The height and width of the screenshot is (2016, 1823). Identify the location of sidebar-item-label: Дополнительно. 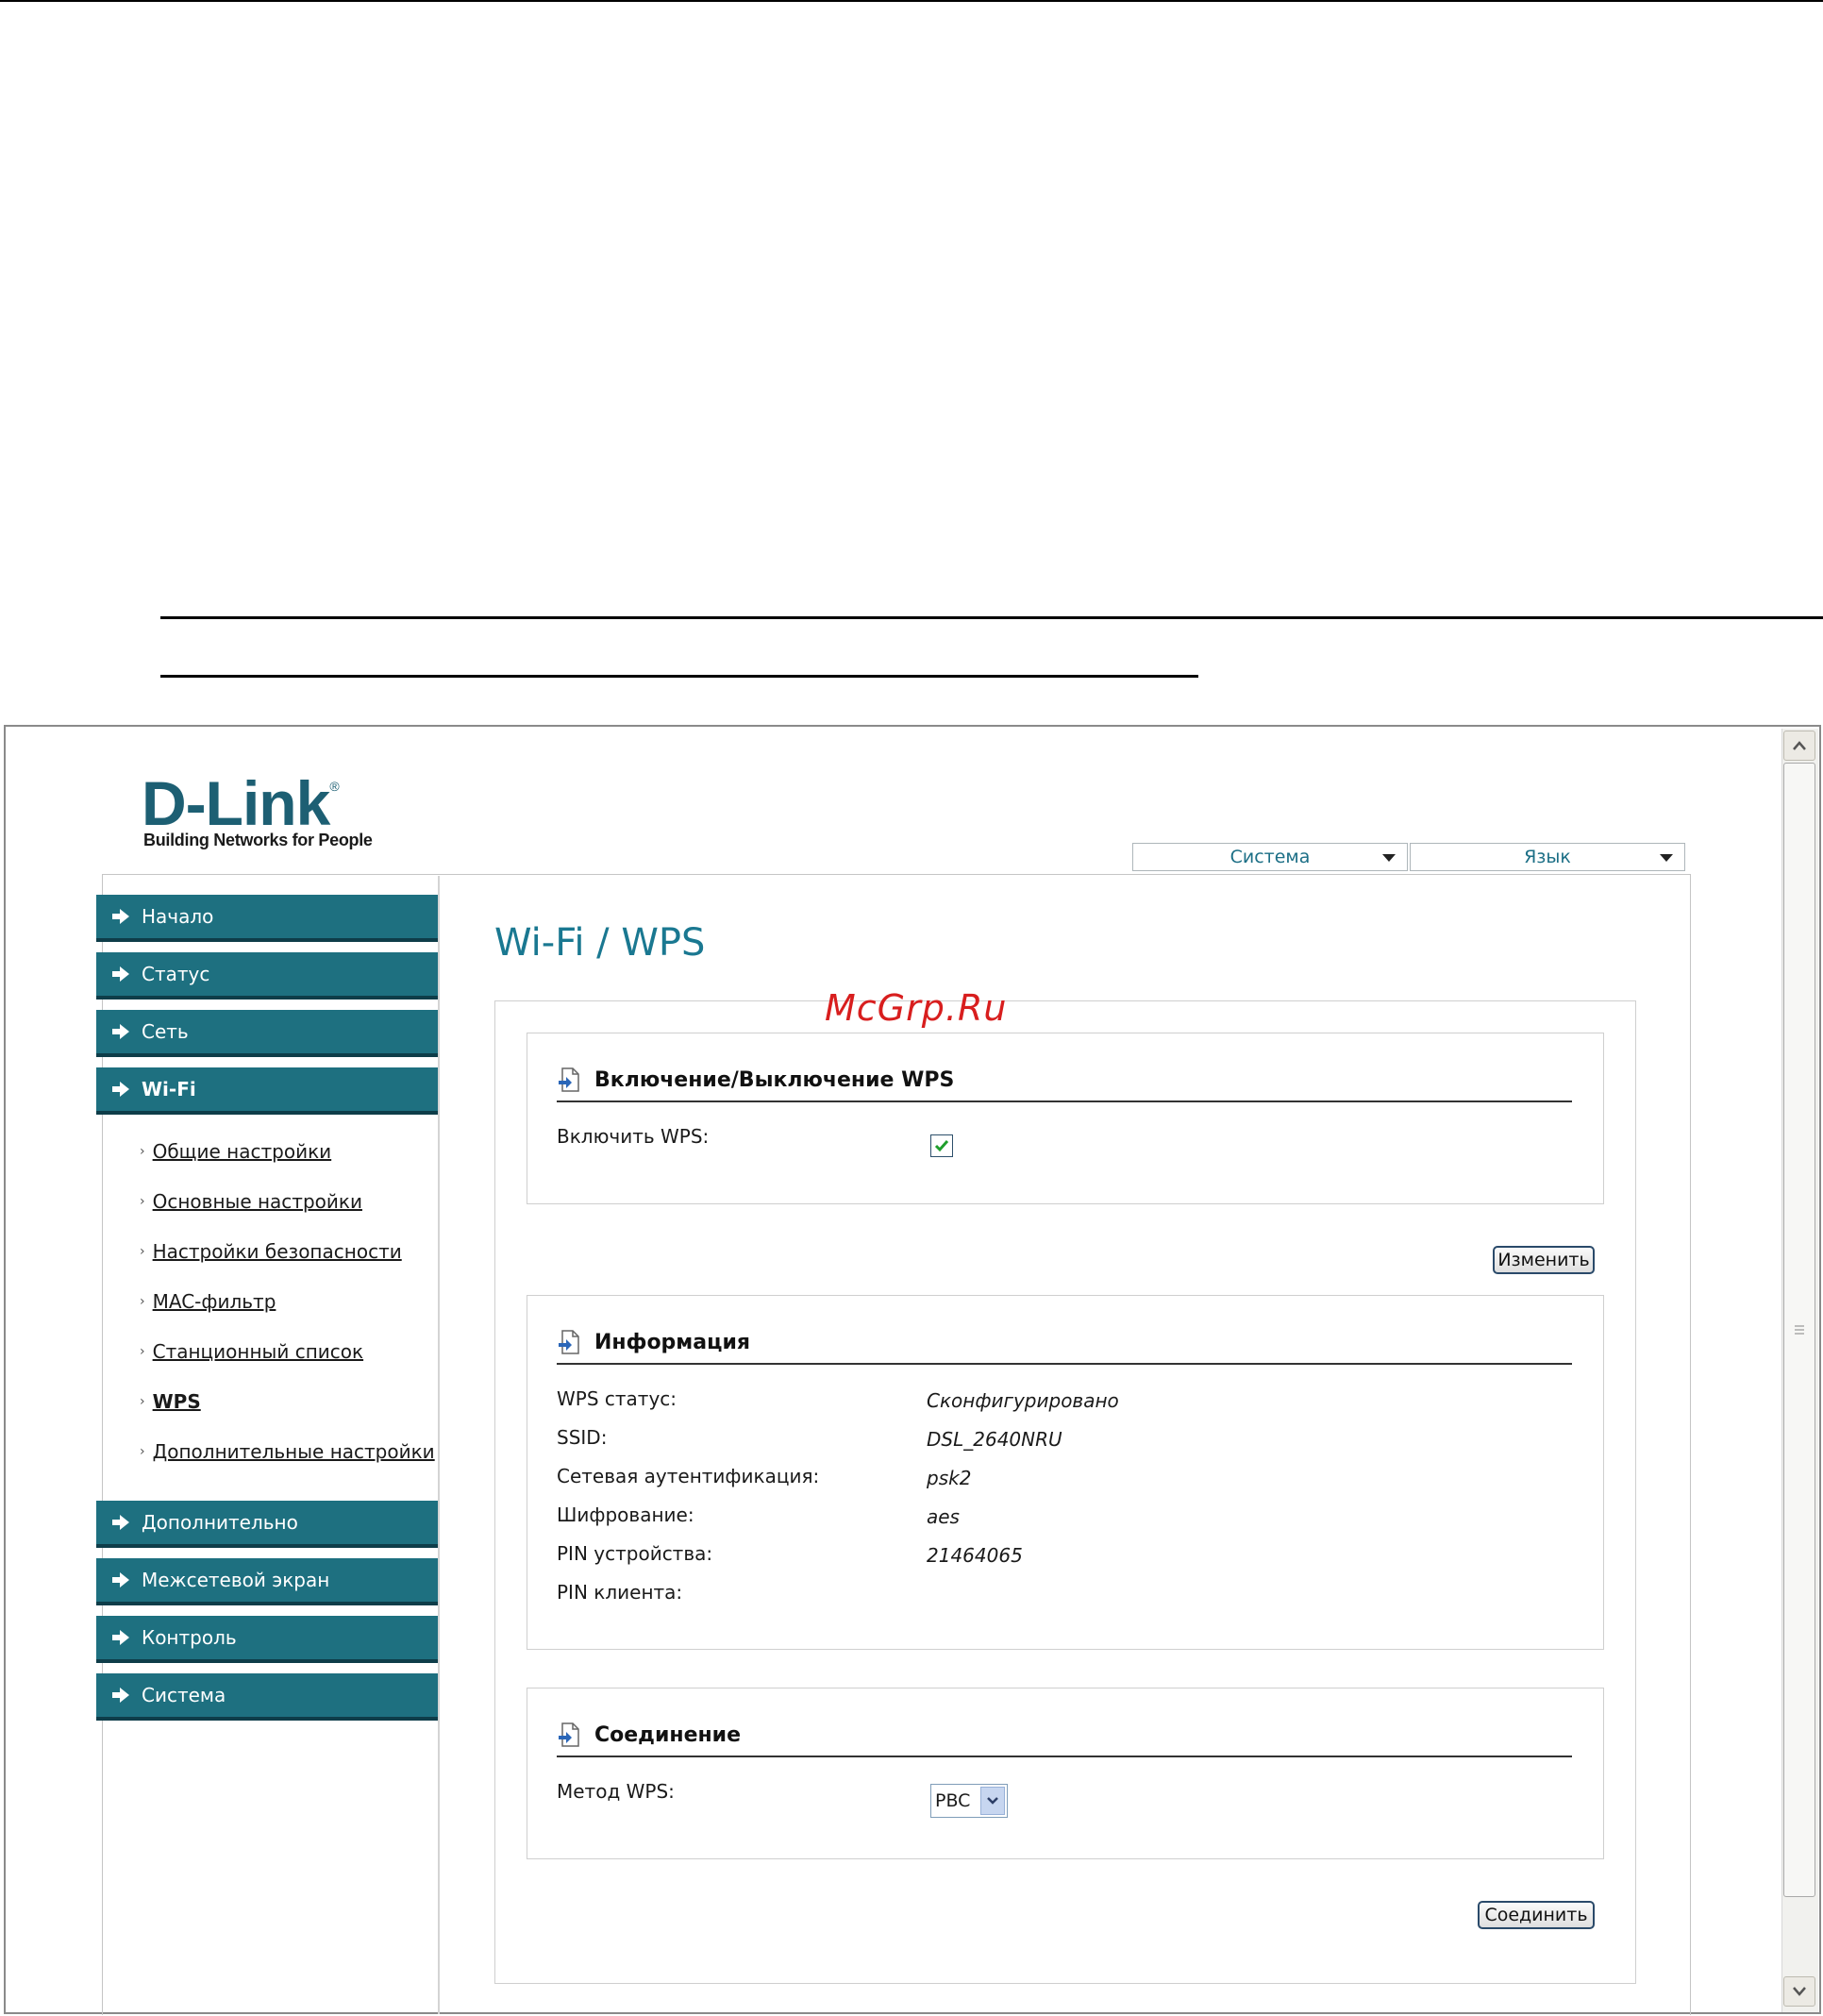
(220, 1522).